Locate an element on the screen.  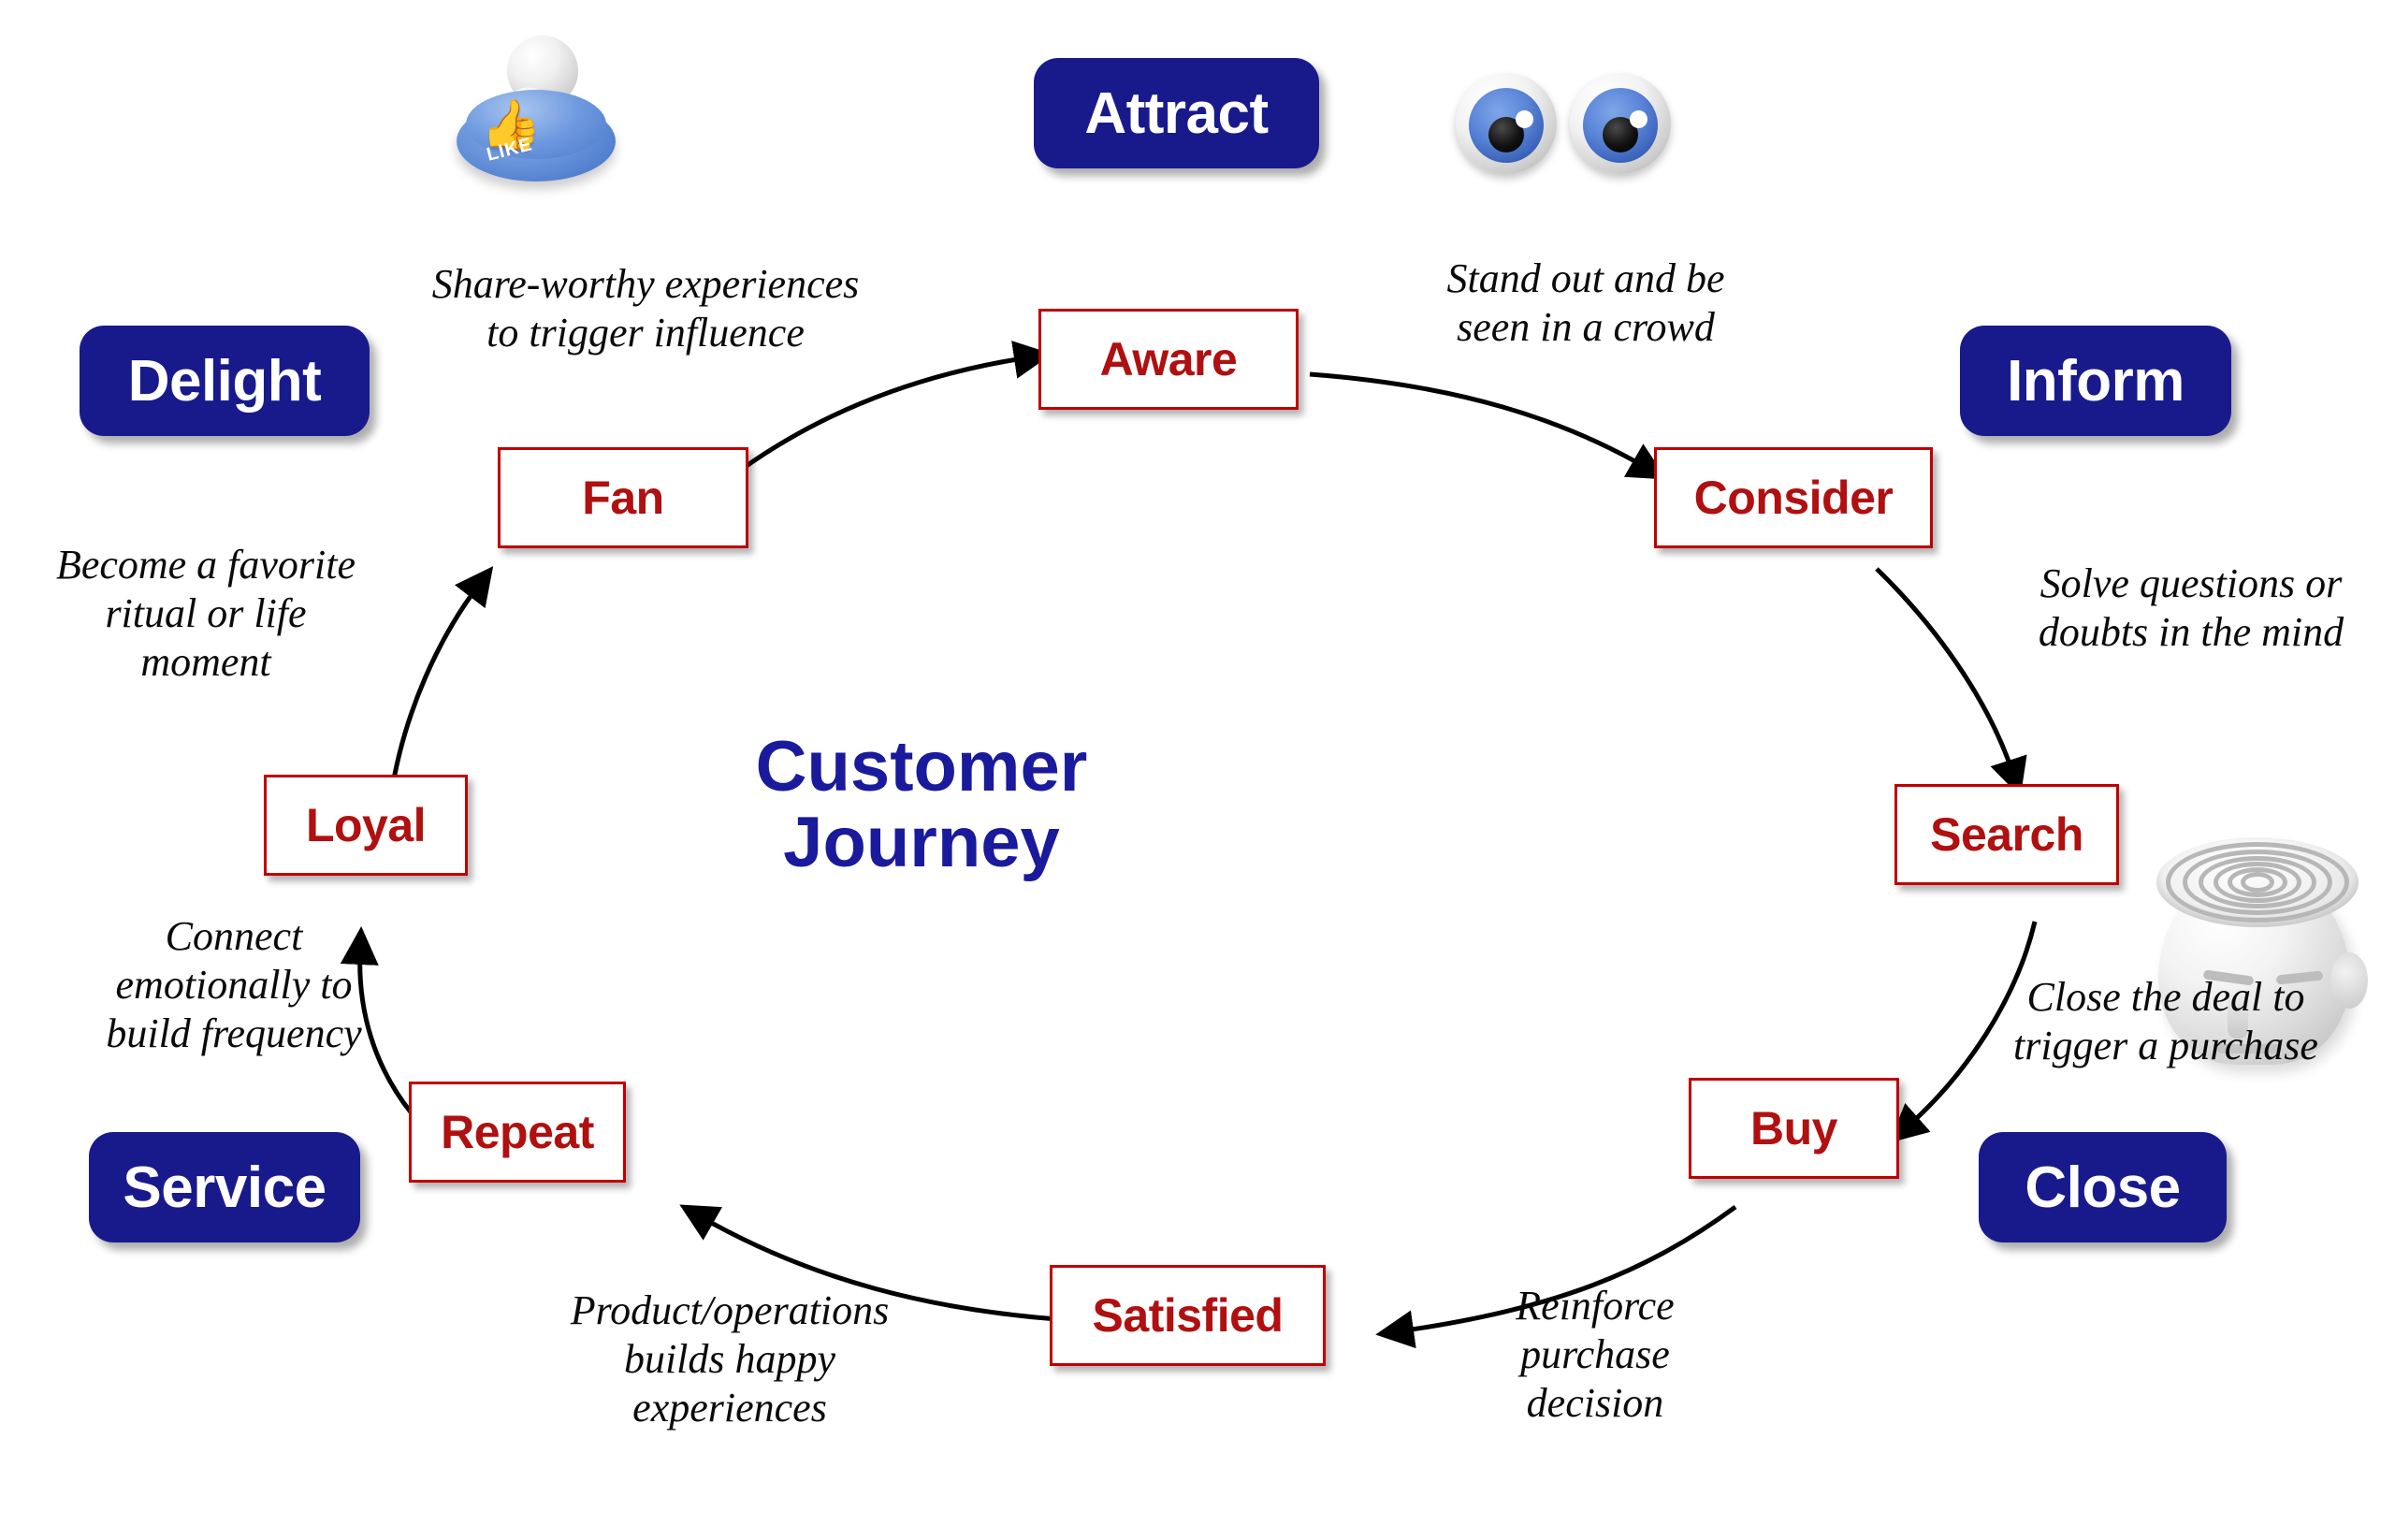
stage-box-satisfied: Satisfied is located at coordinates (1188, 1316).